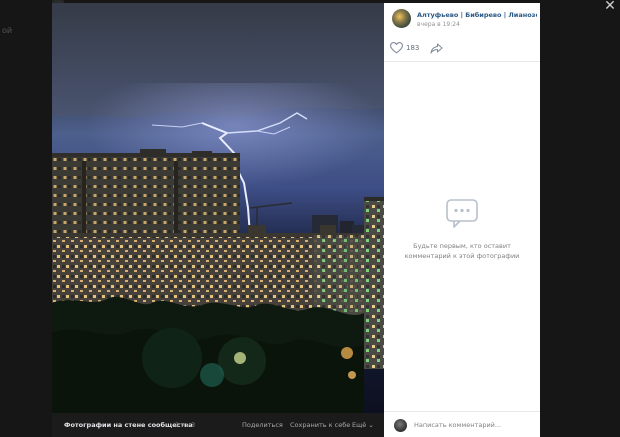  What do you see at coordinates (262, 425) in the screenshot?
I see `share-photo-button: Поделиться` at bounding box center [262, 425].